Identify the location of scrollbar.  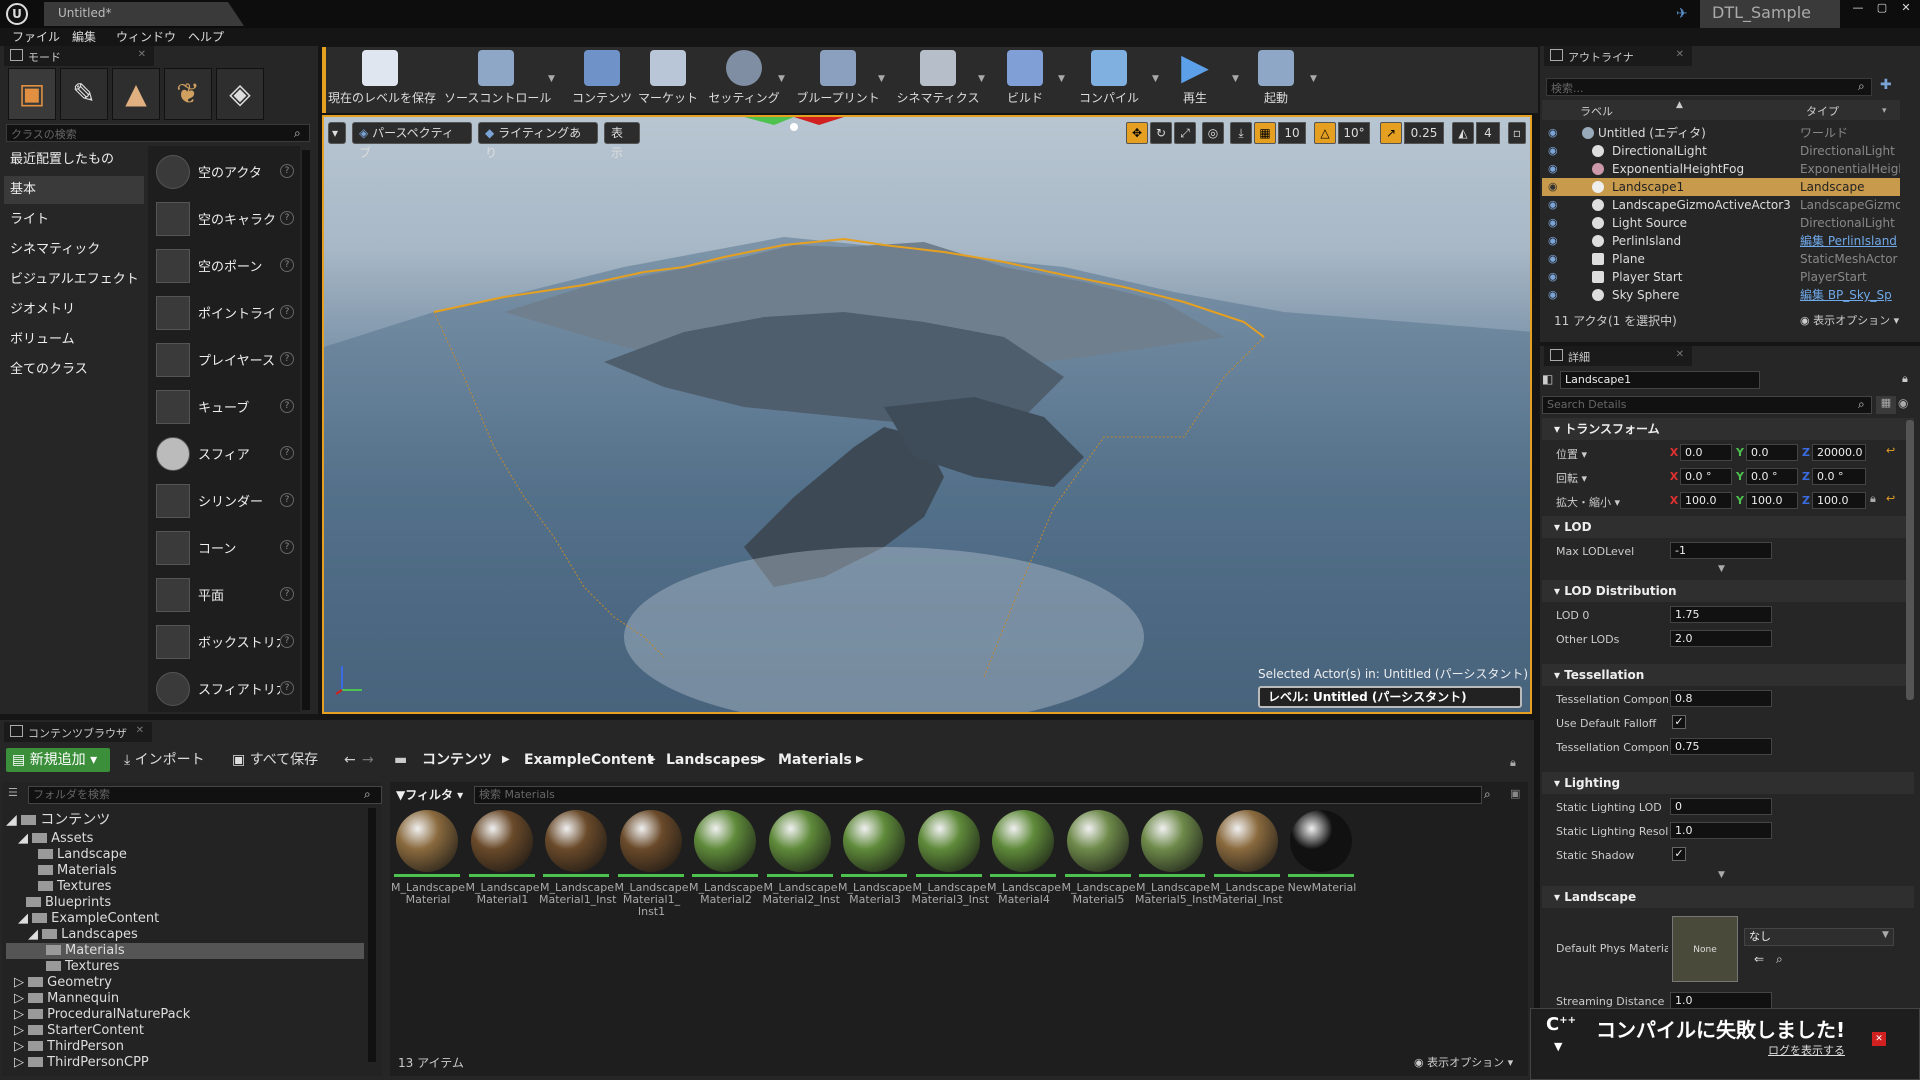
(306, 430).